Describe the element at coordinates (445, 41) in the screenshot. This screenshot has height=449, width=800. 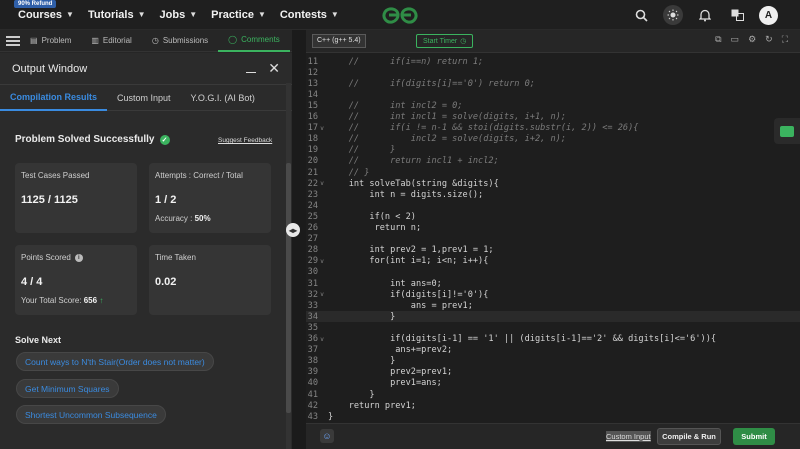
I see `start-timer-button: Start Timer ◷` at that location.